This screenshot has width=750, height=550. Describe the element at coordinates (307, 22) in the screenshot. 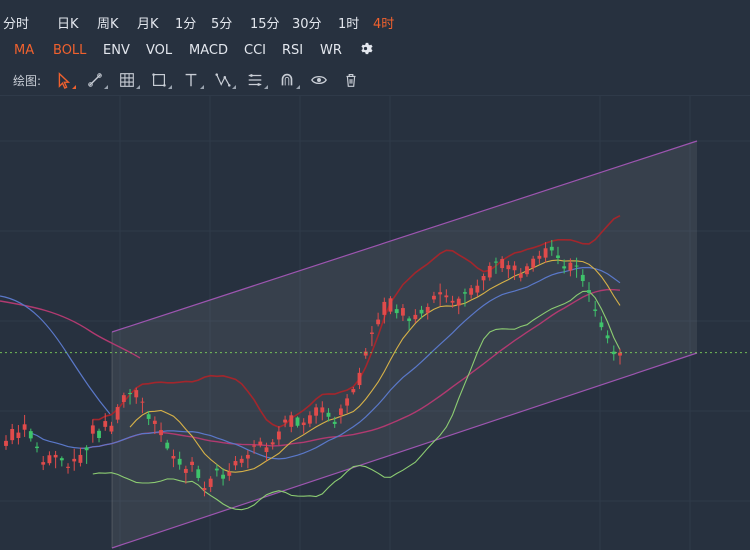

I see `period-tab-7: 30分` at that location.